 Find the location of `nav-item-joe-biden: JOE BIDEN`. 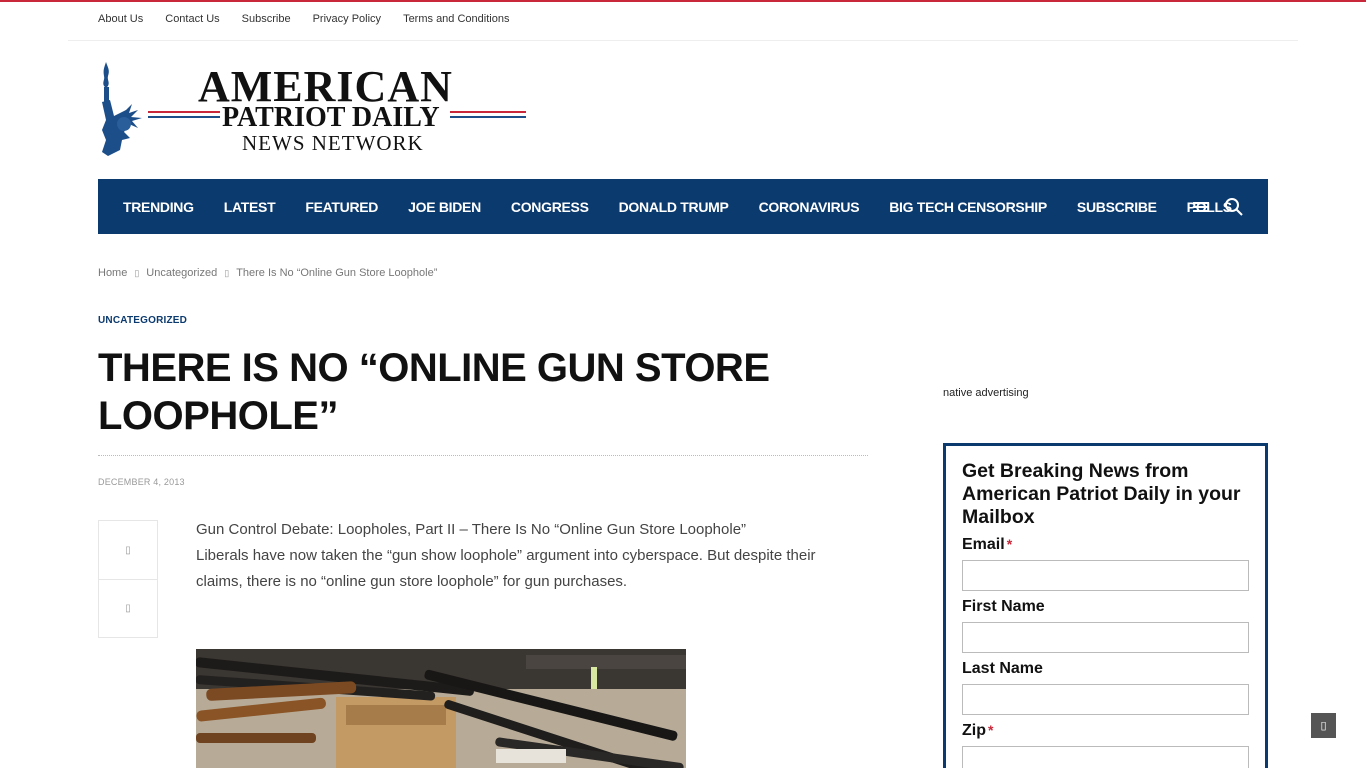

nav-item-joe-biden: JOE BIDEN is located at coordinates (444, 207).